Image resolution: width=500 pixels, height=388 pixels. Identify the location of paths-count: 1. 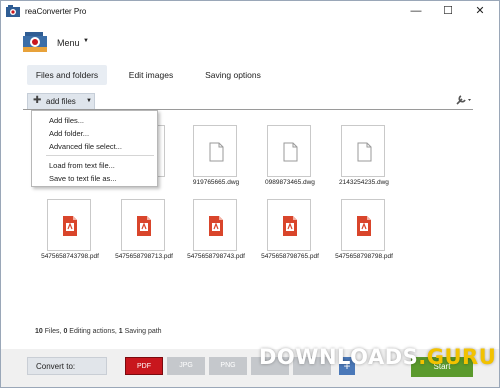
(120, 331).